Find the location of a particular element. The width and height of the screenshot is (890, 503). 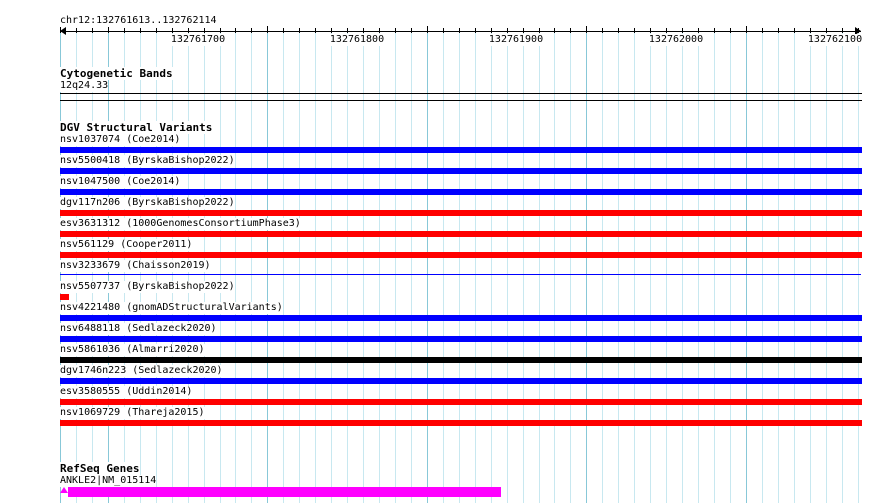

variant-label: nsv6488118 (Sedlazeck2020) is located at coordinates (138, 329).